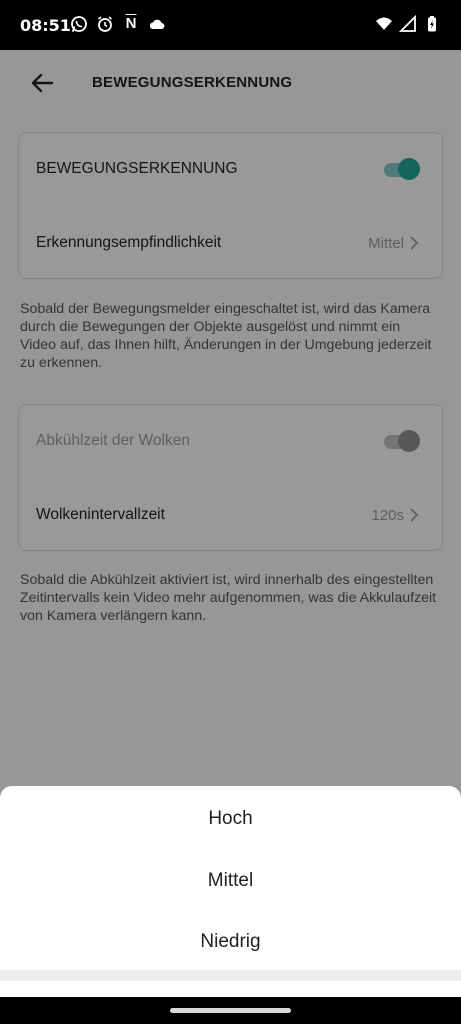 This screenshot has width=461, height=1024. I want to click on option-niedrig: Niedrig, so click(230, 941).